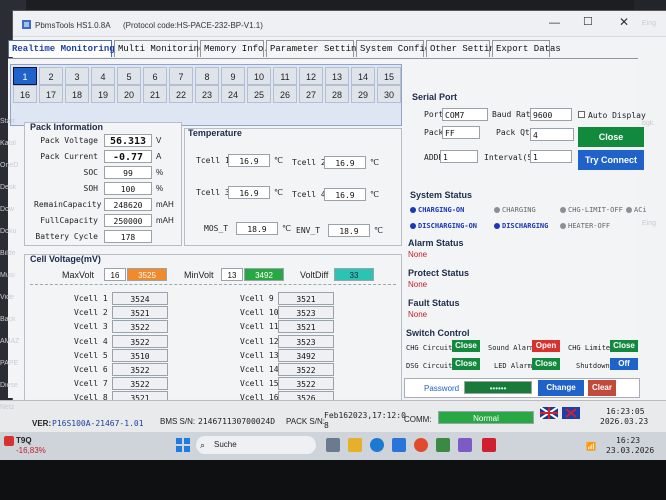 The height and width of the screenshot is (500, 666). Describe the element at coordinates (521, 226) in the screenshot. I see `system-status-item: DISCHARGING` at that location.